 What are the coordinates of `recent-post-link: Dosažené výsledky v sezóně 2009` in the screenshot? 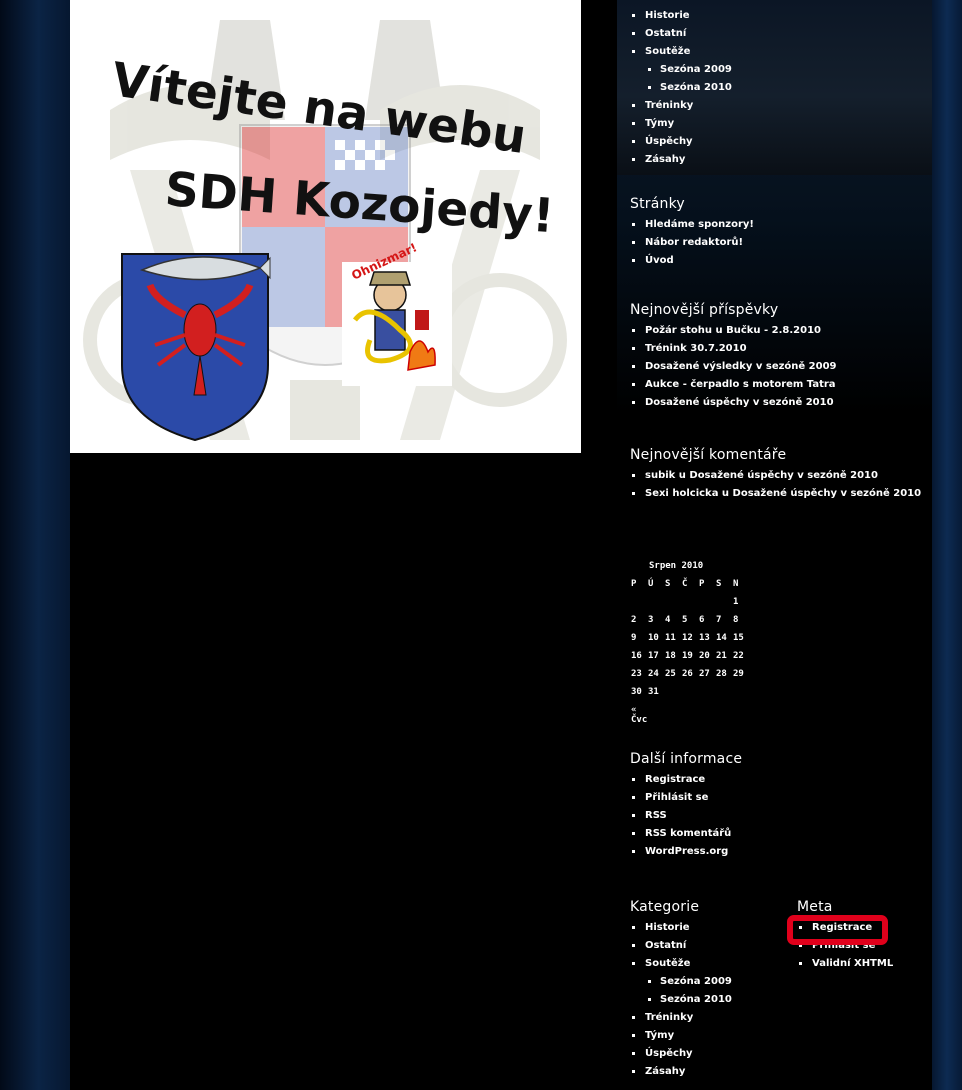 It's located at (780, 367).